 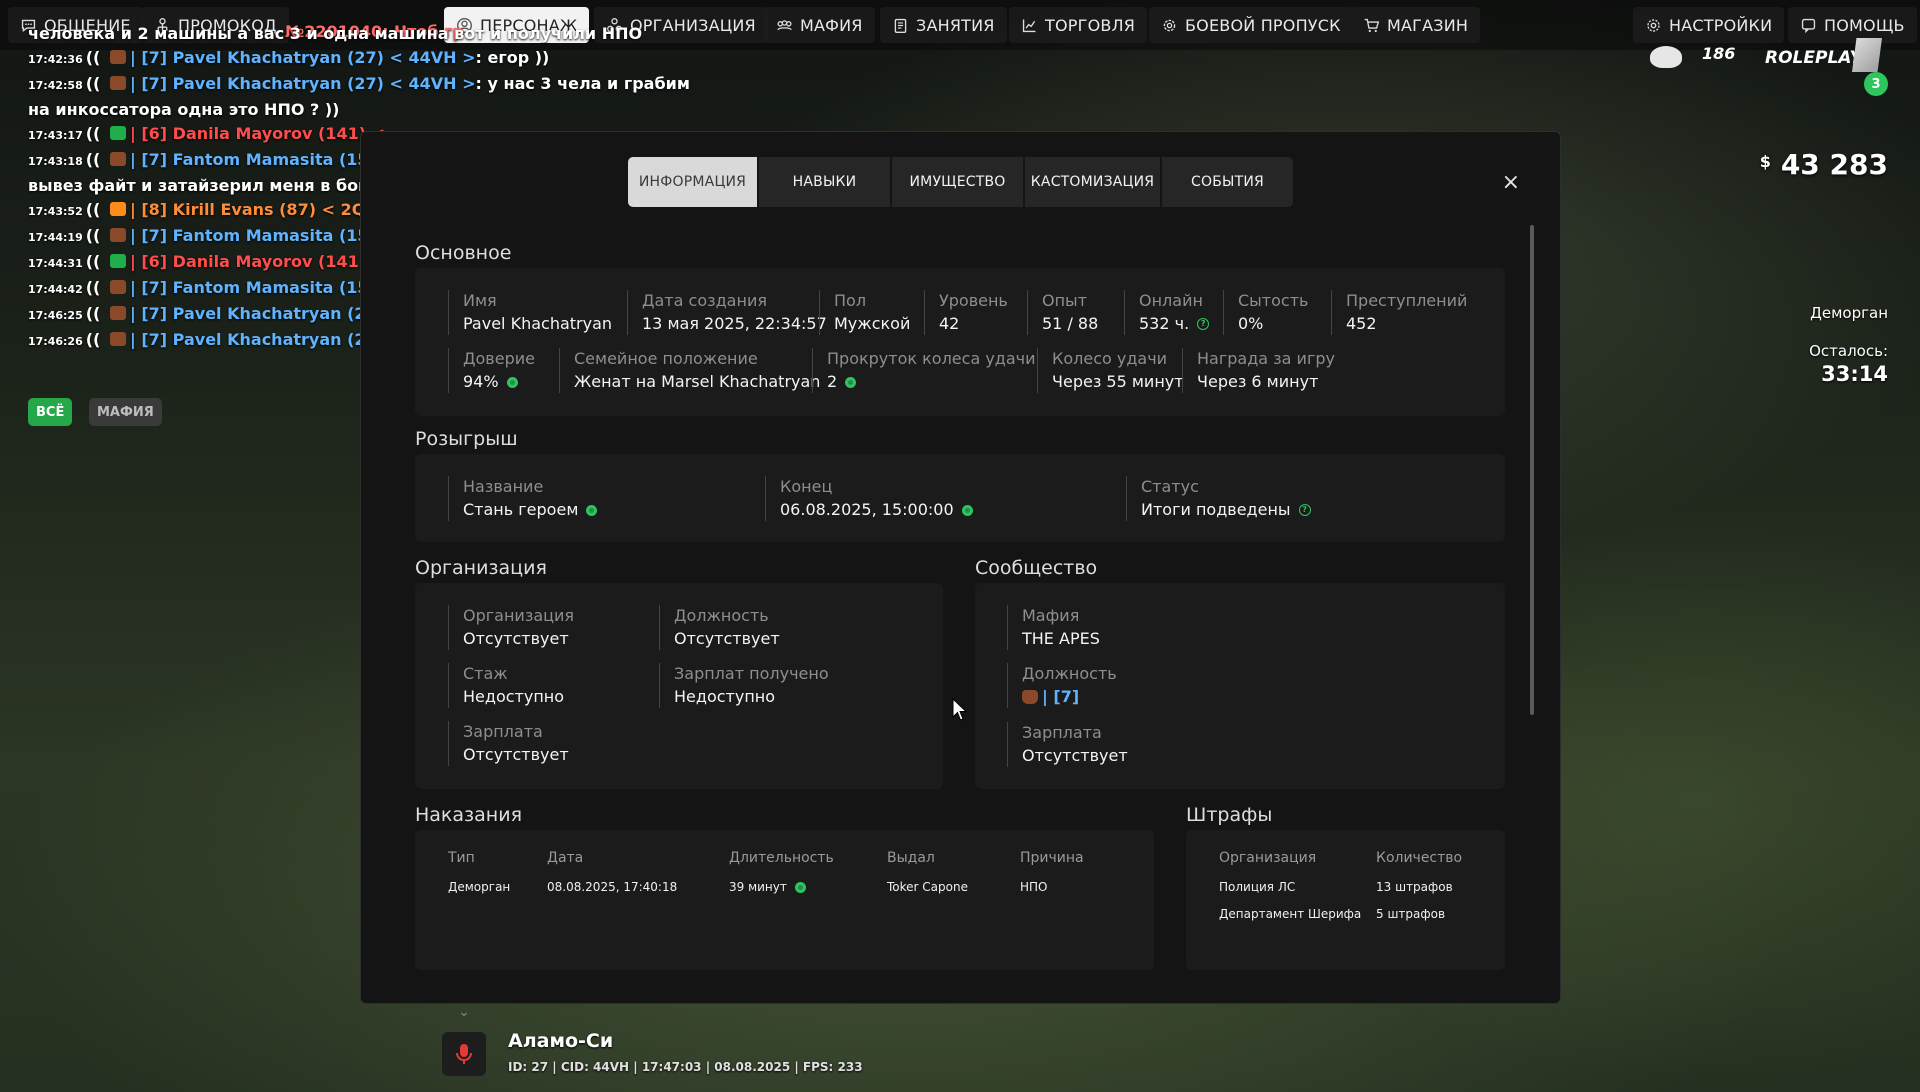 What do you see at coordinates (1290, 914) in the screenshot?
I see `cell-fine-org: Департамент Шерифа` at bounding box center [1290, 914].